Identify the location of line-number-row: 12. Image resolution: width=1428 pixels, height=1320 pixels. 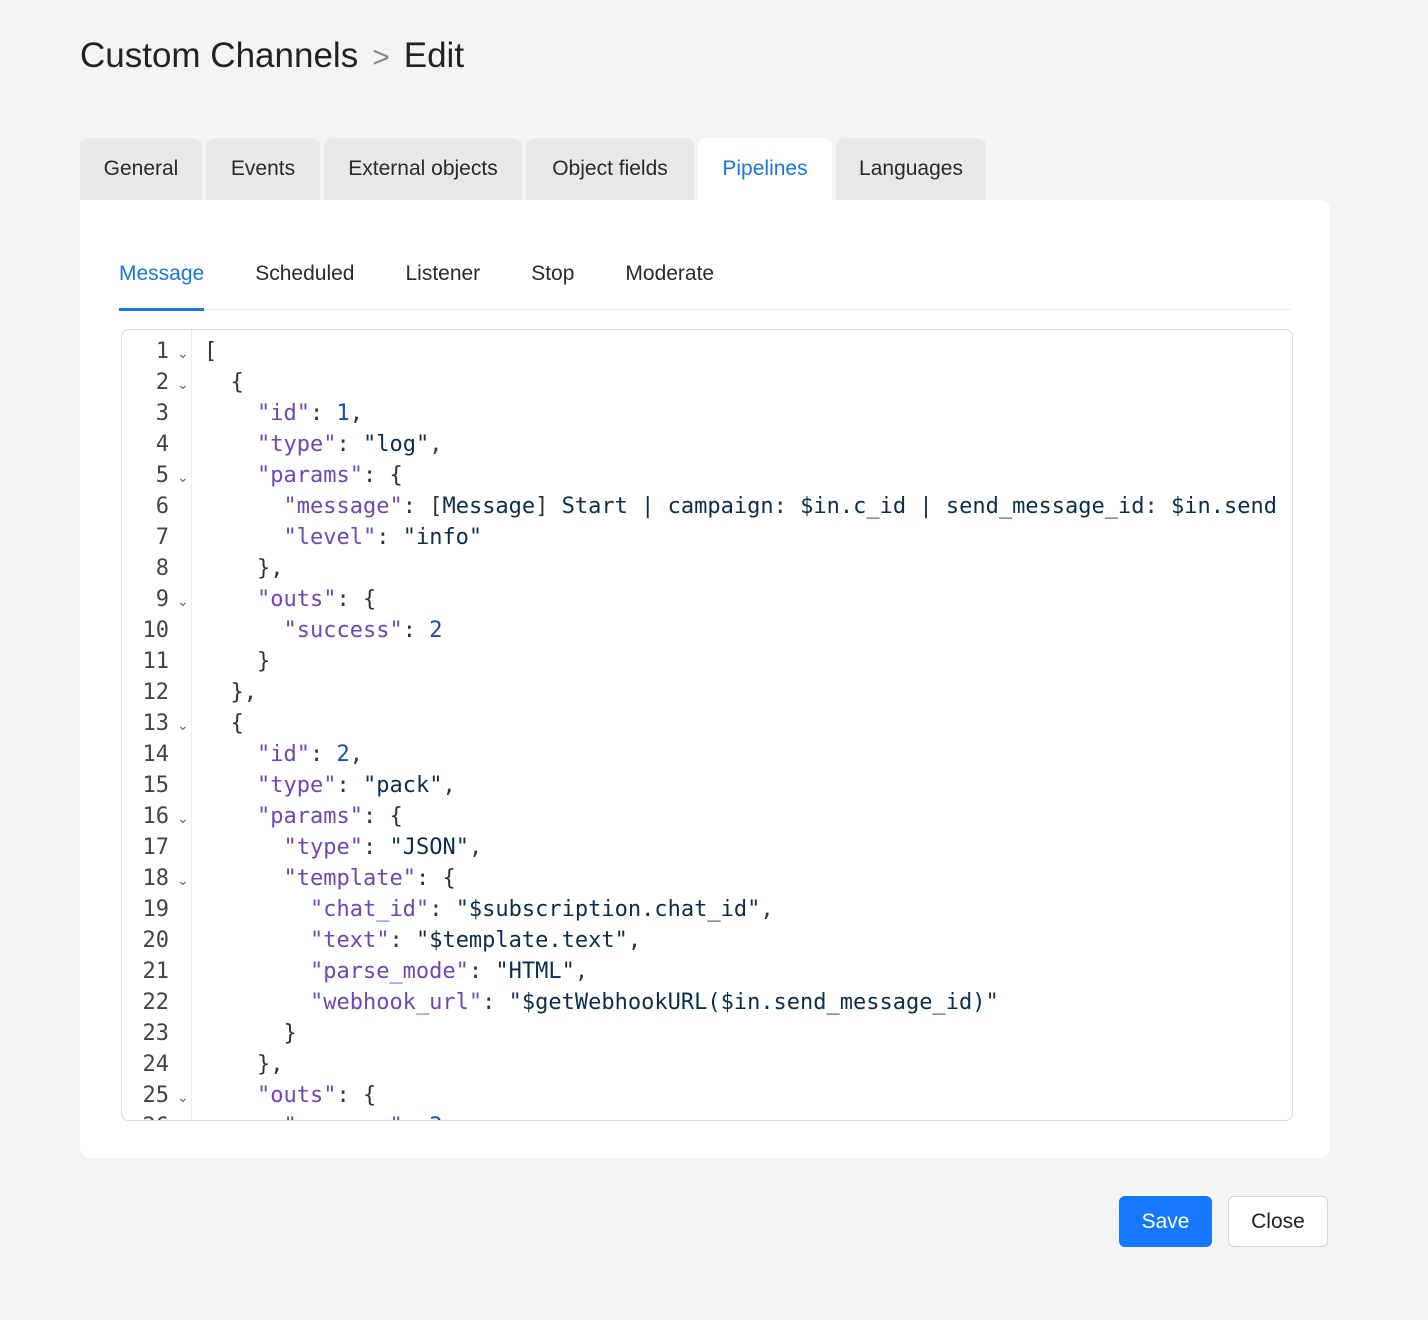
(156, 692).